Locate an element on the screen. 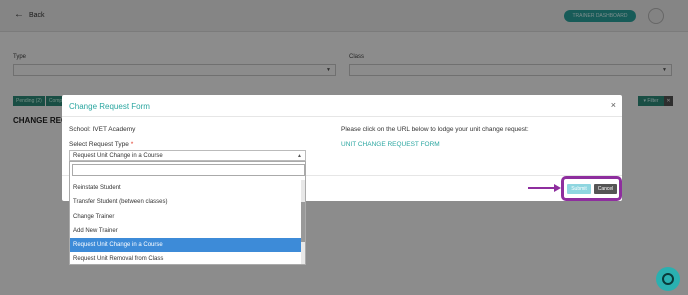 This screenshot has width=688, height=295. option-reinstate-student: Reinstate Student is located at coordinates (186, 188).